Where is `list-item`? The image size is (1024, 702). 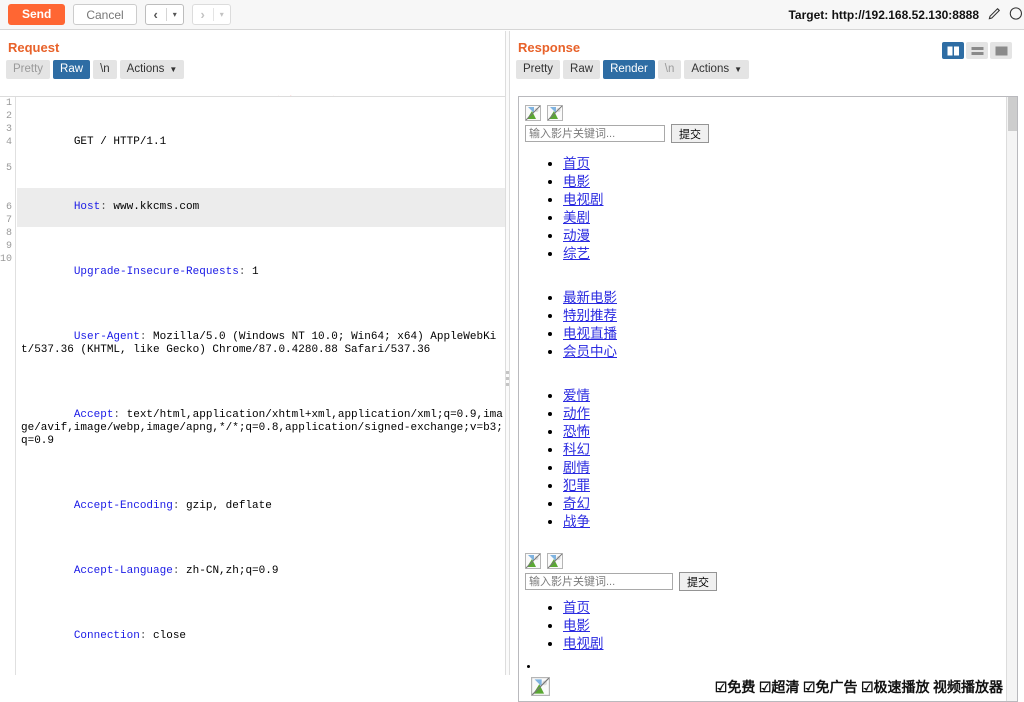
list-item is located at coordinates (773, 666).